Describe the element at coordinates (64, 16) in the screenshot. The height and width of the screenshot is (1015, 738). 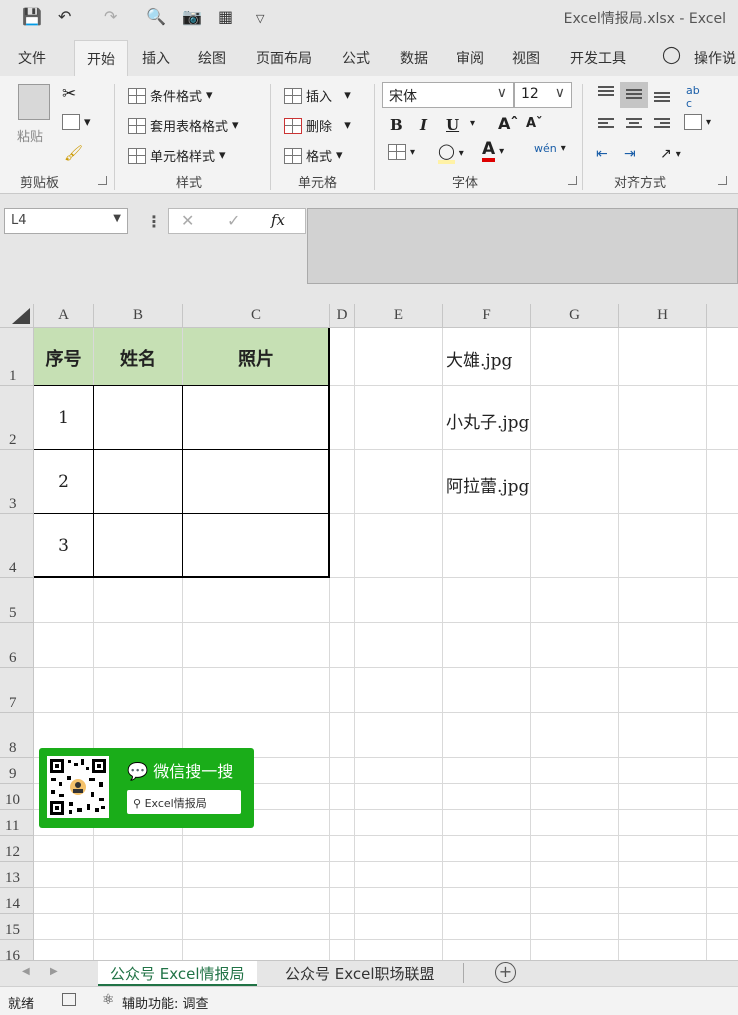
I see `undo-icon: ↶` at that location.